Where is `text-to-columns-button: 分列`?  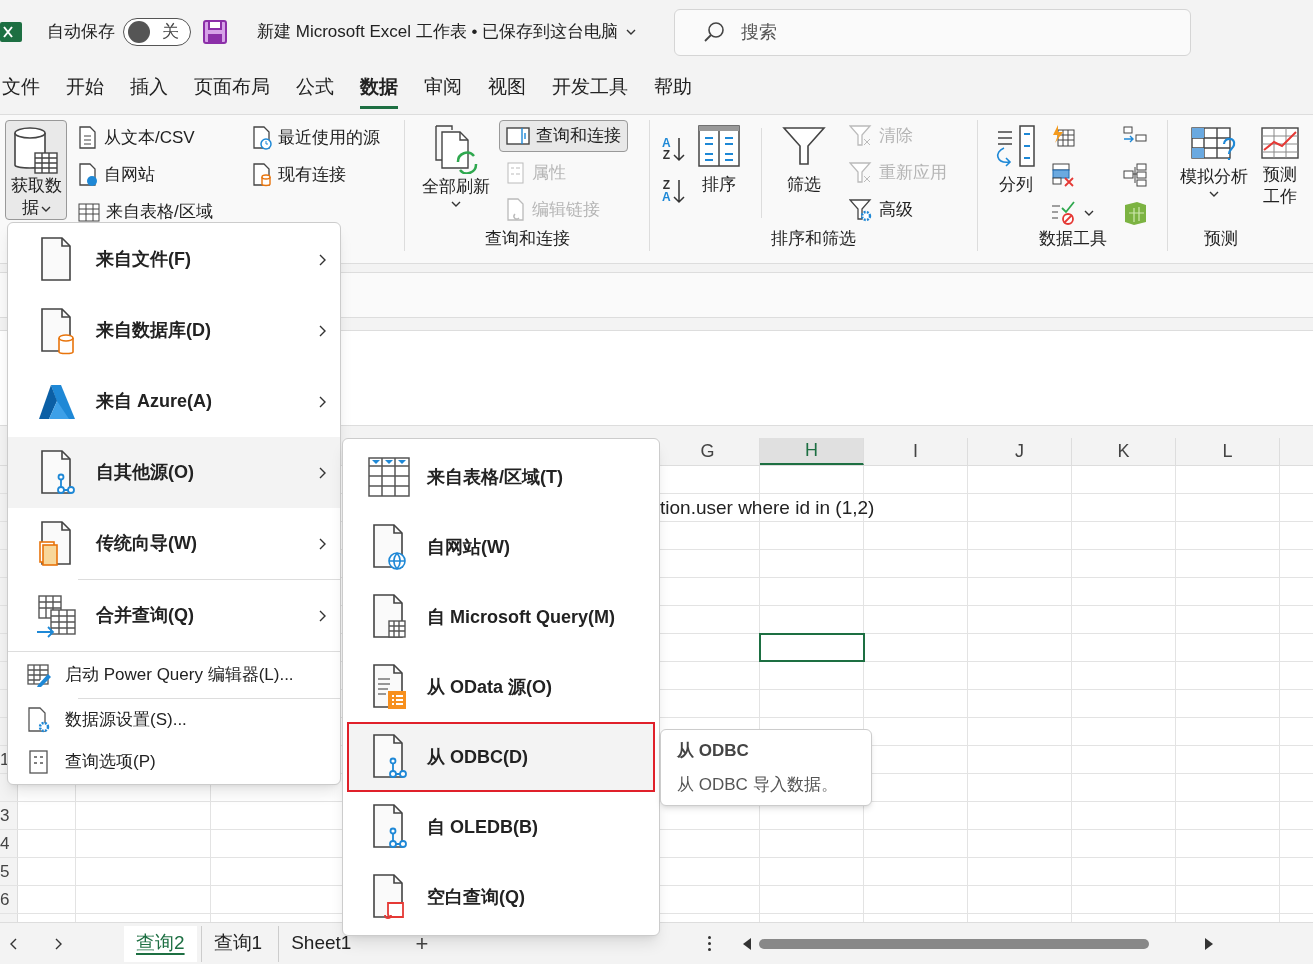 text-to-columns-button: 分列 is located at coordinates (1016, 173).